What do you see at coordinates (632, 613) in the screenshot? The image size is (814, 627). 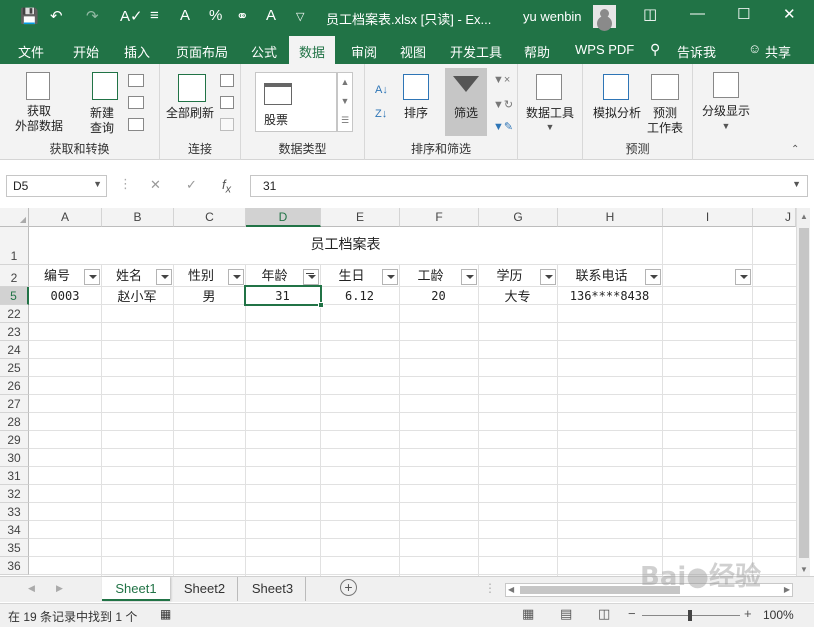 I see `zoom-out-icon: −` at bounding box center [632, 613].